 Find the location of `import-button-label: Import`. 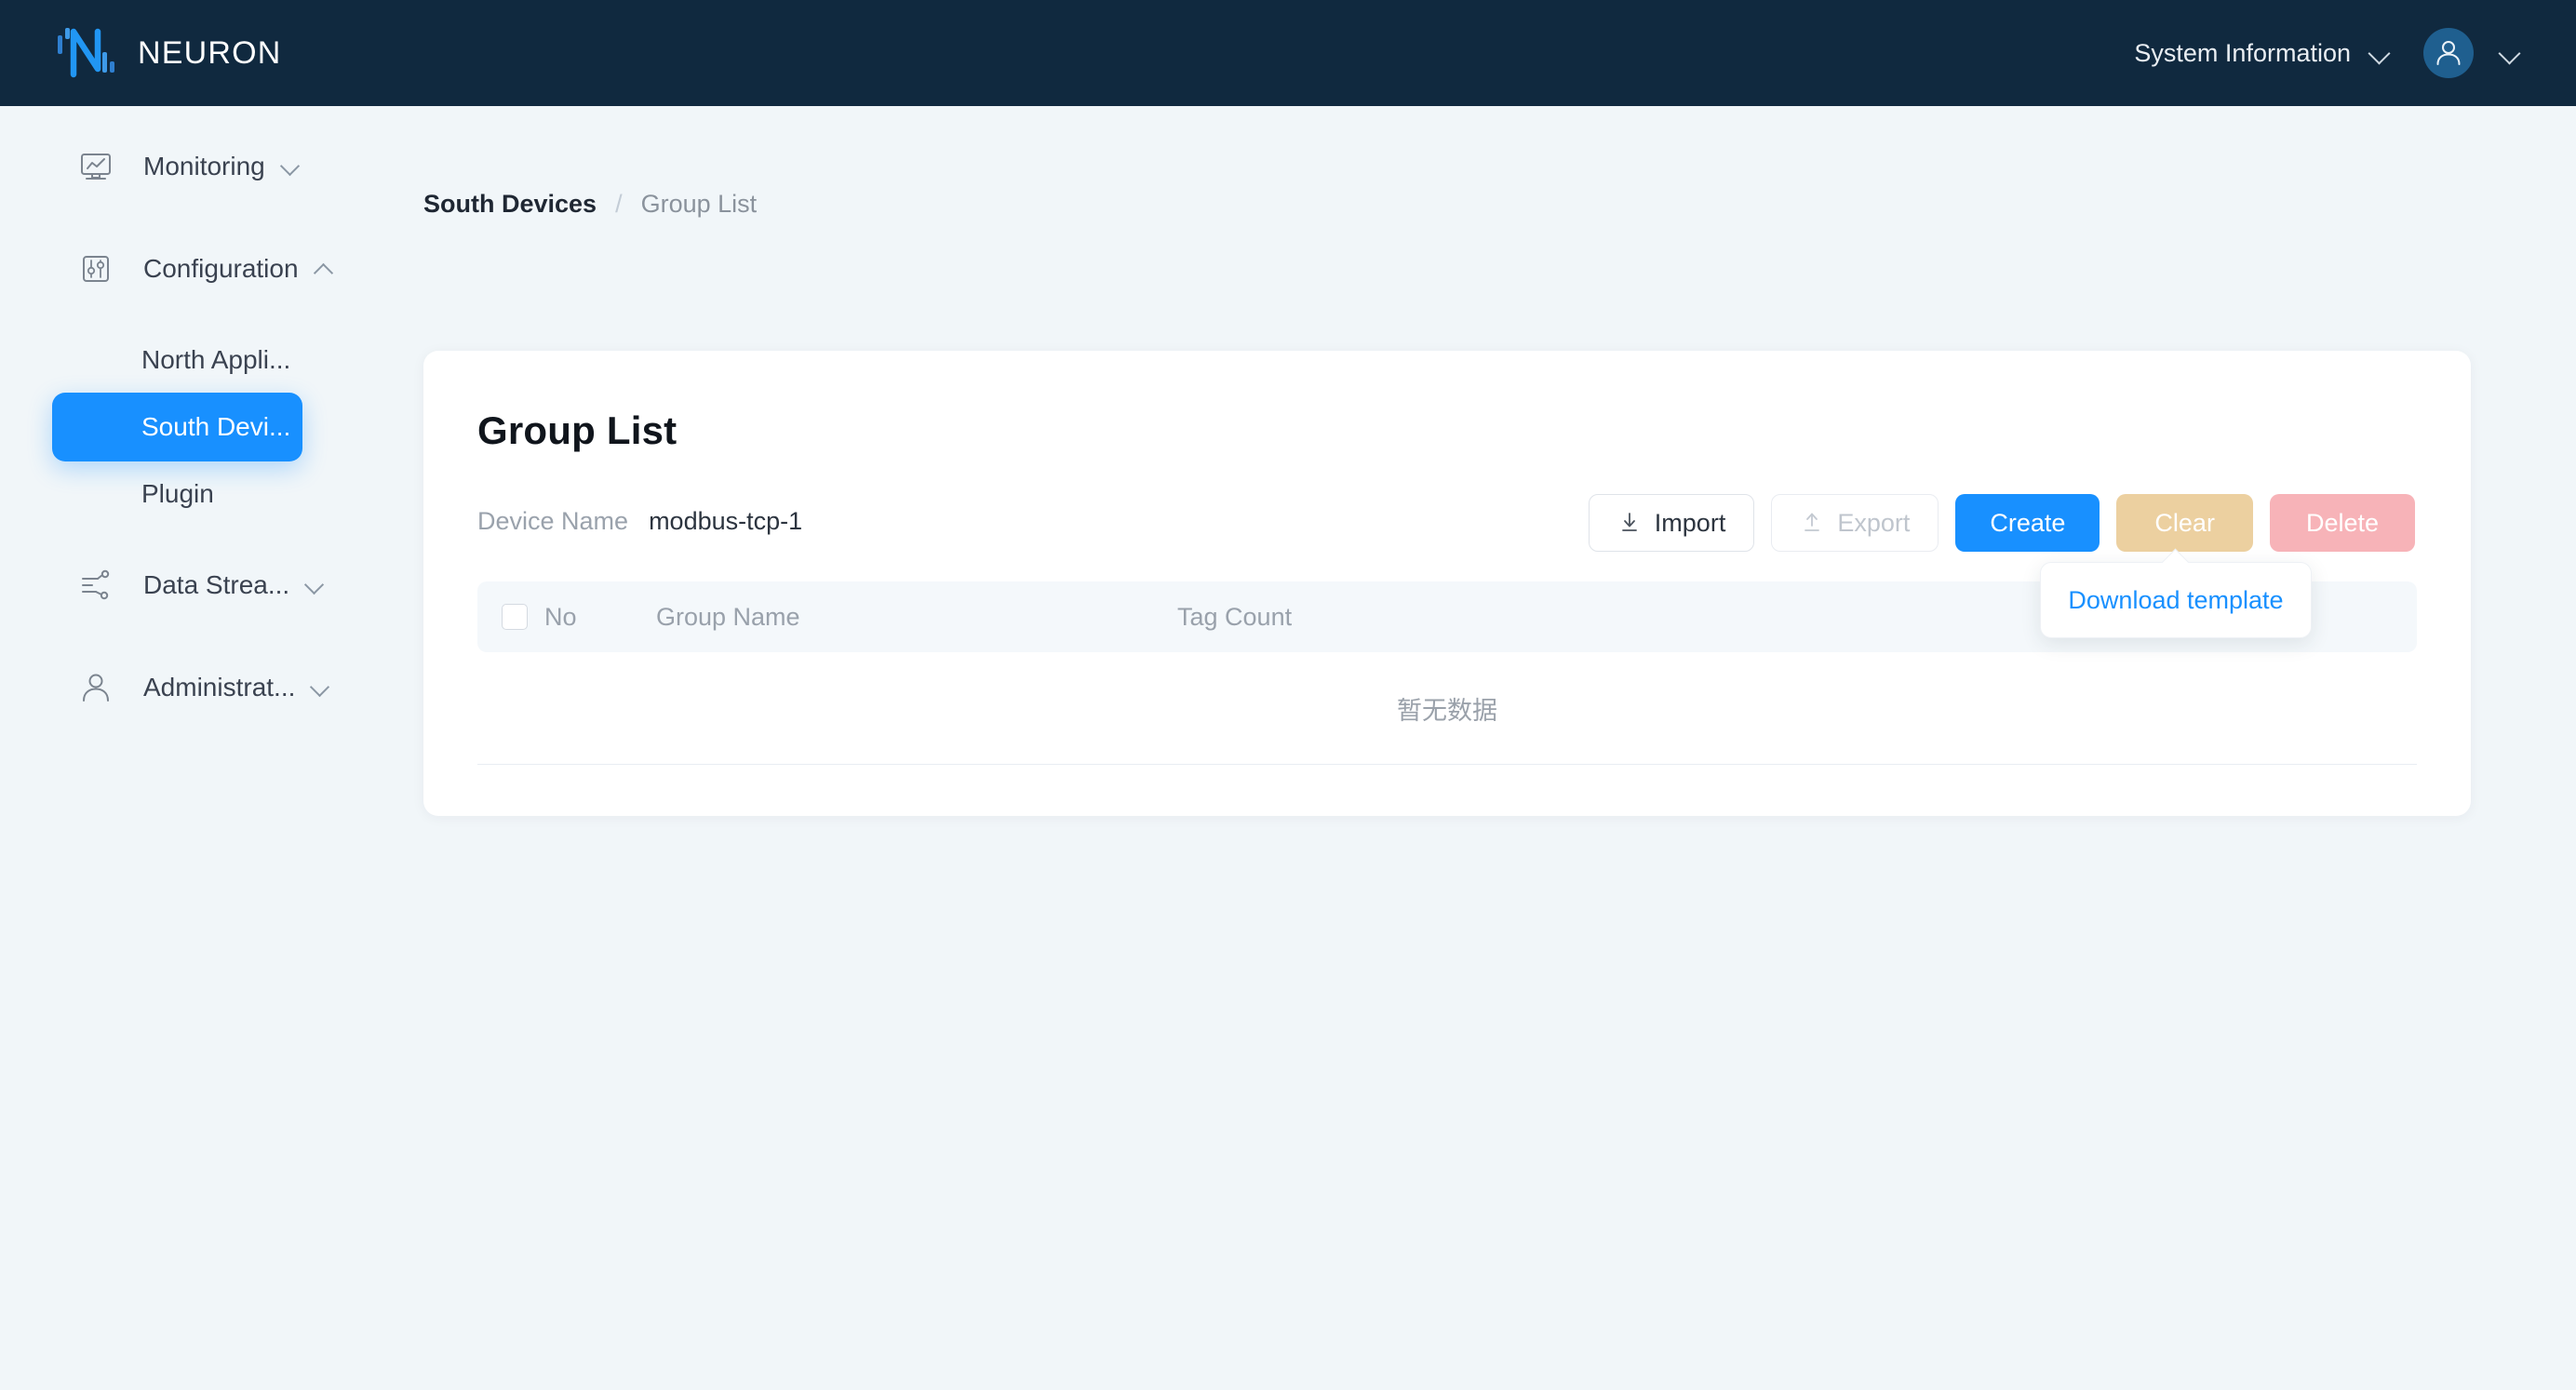

import-button-label: Import is located at coordinates (1690, 522).